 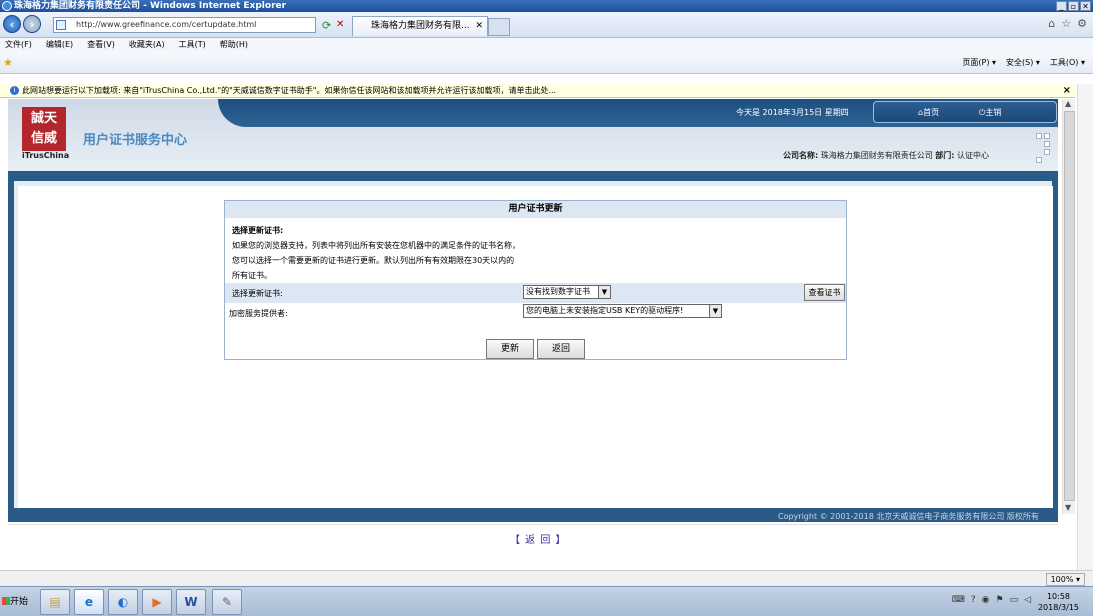 What do you see at coordinates (157, 602) in the screenshot?
I see `media-player-icon: ▶` at bounding box center [157, 602].